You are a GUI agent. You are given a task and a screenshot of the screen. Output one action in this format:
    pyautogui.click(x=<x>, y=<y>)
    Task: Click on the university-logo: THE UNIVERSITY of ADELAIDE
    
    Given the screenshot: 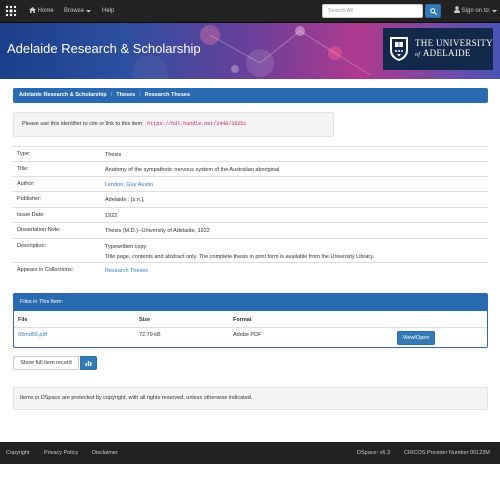 What is the action you would take?
    pyautogui.click(x=438, y=49)
    